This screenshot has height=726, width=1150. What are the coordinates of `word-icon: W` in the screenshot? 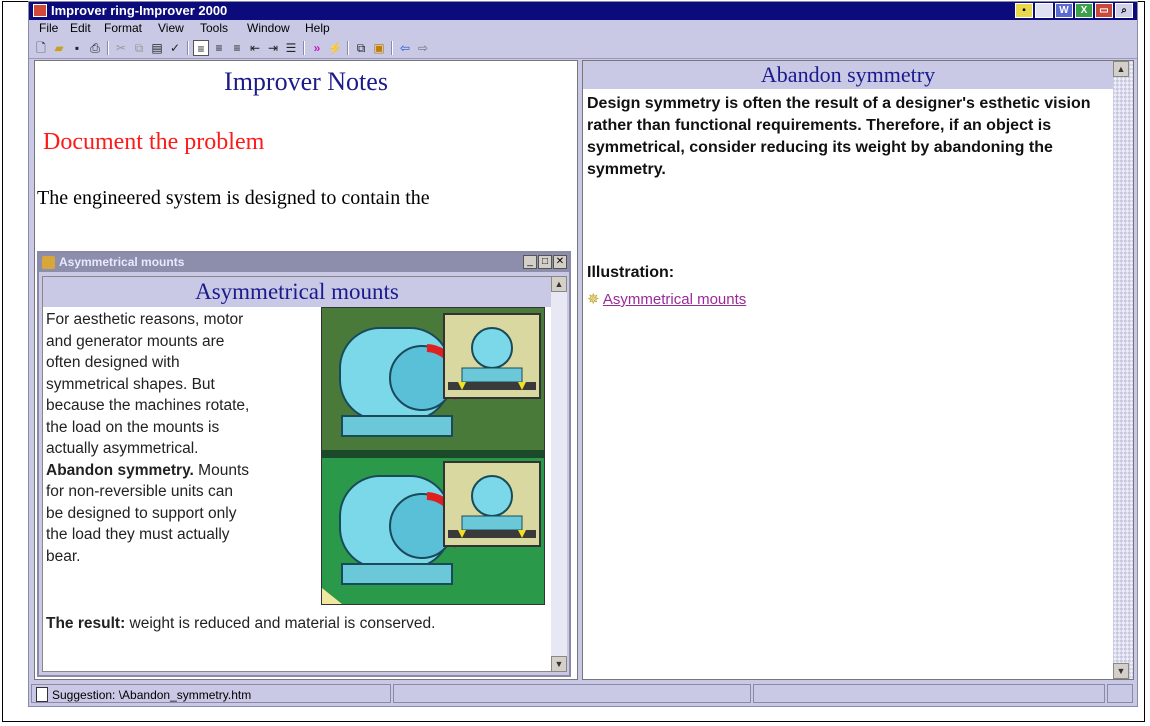 It's located at (1064, 10).